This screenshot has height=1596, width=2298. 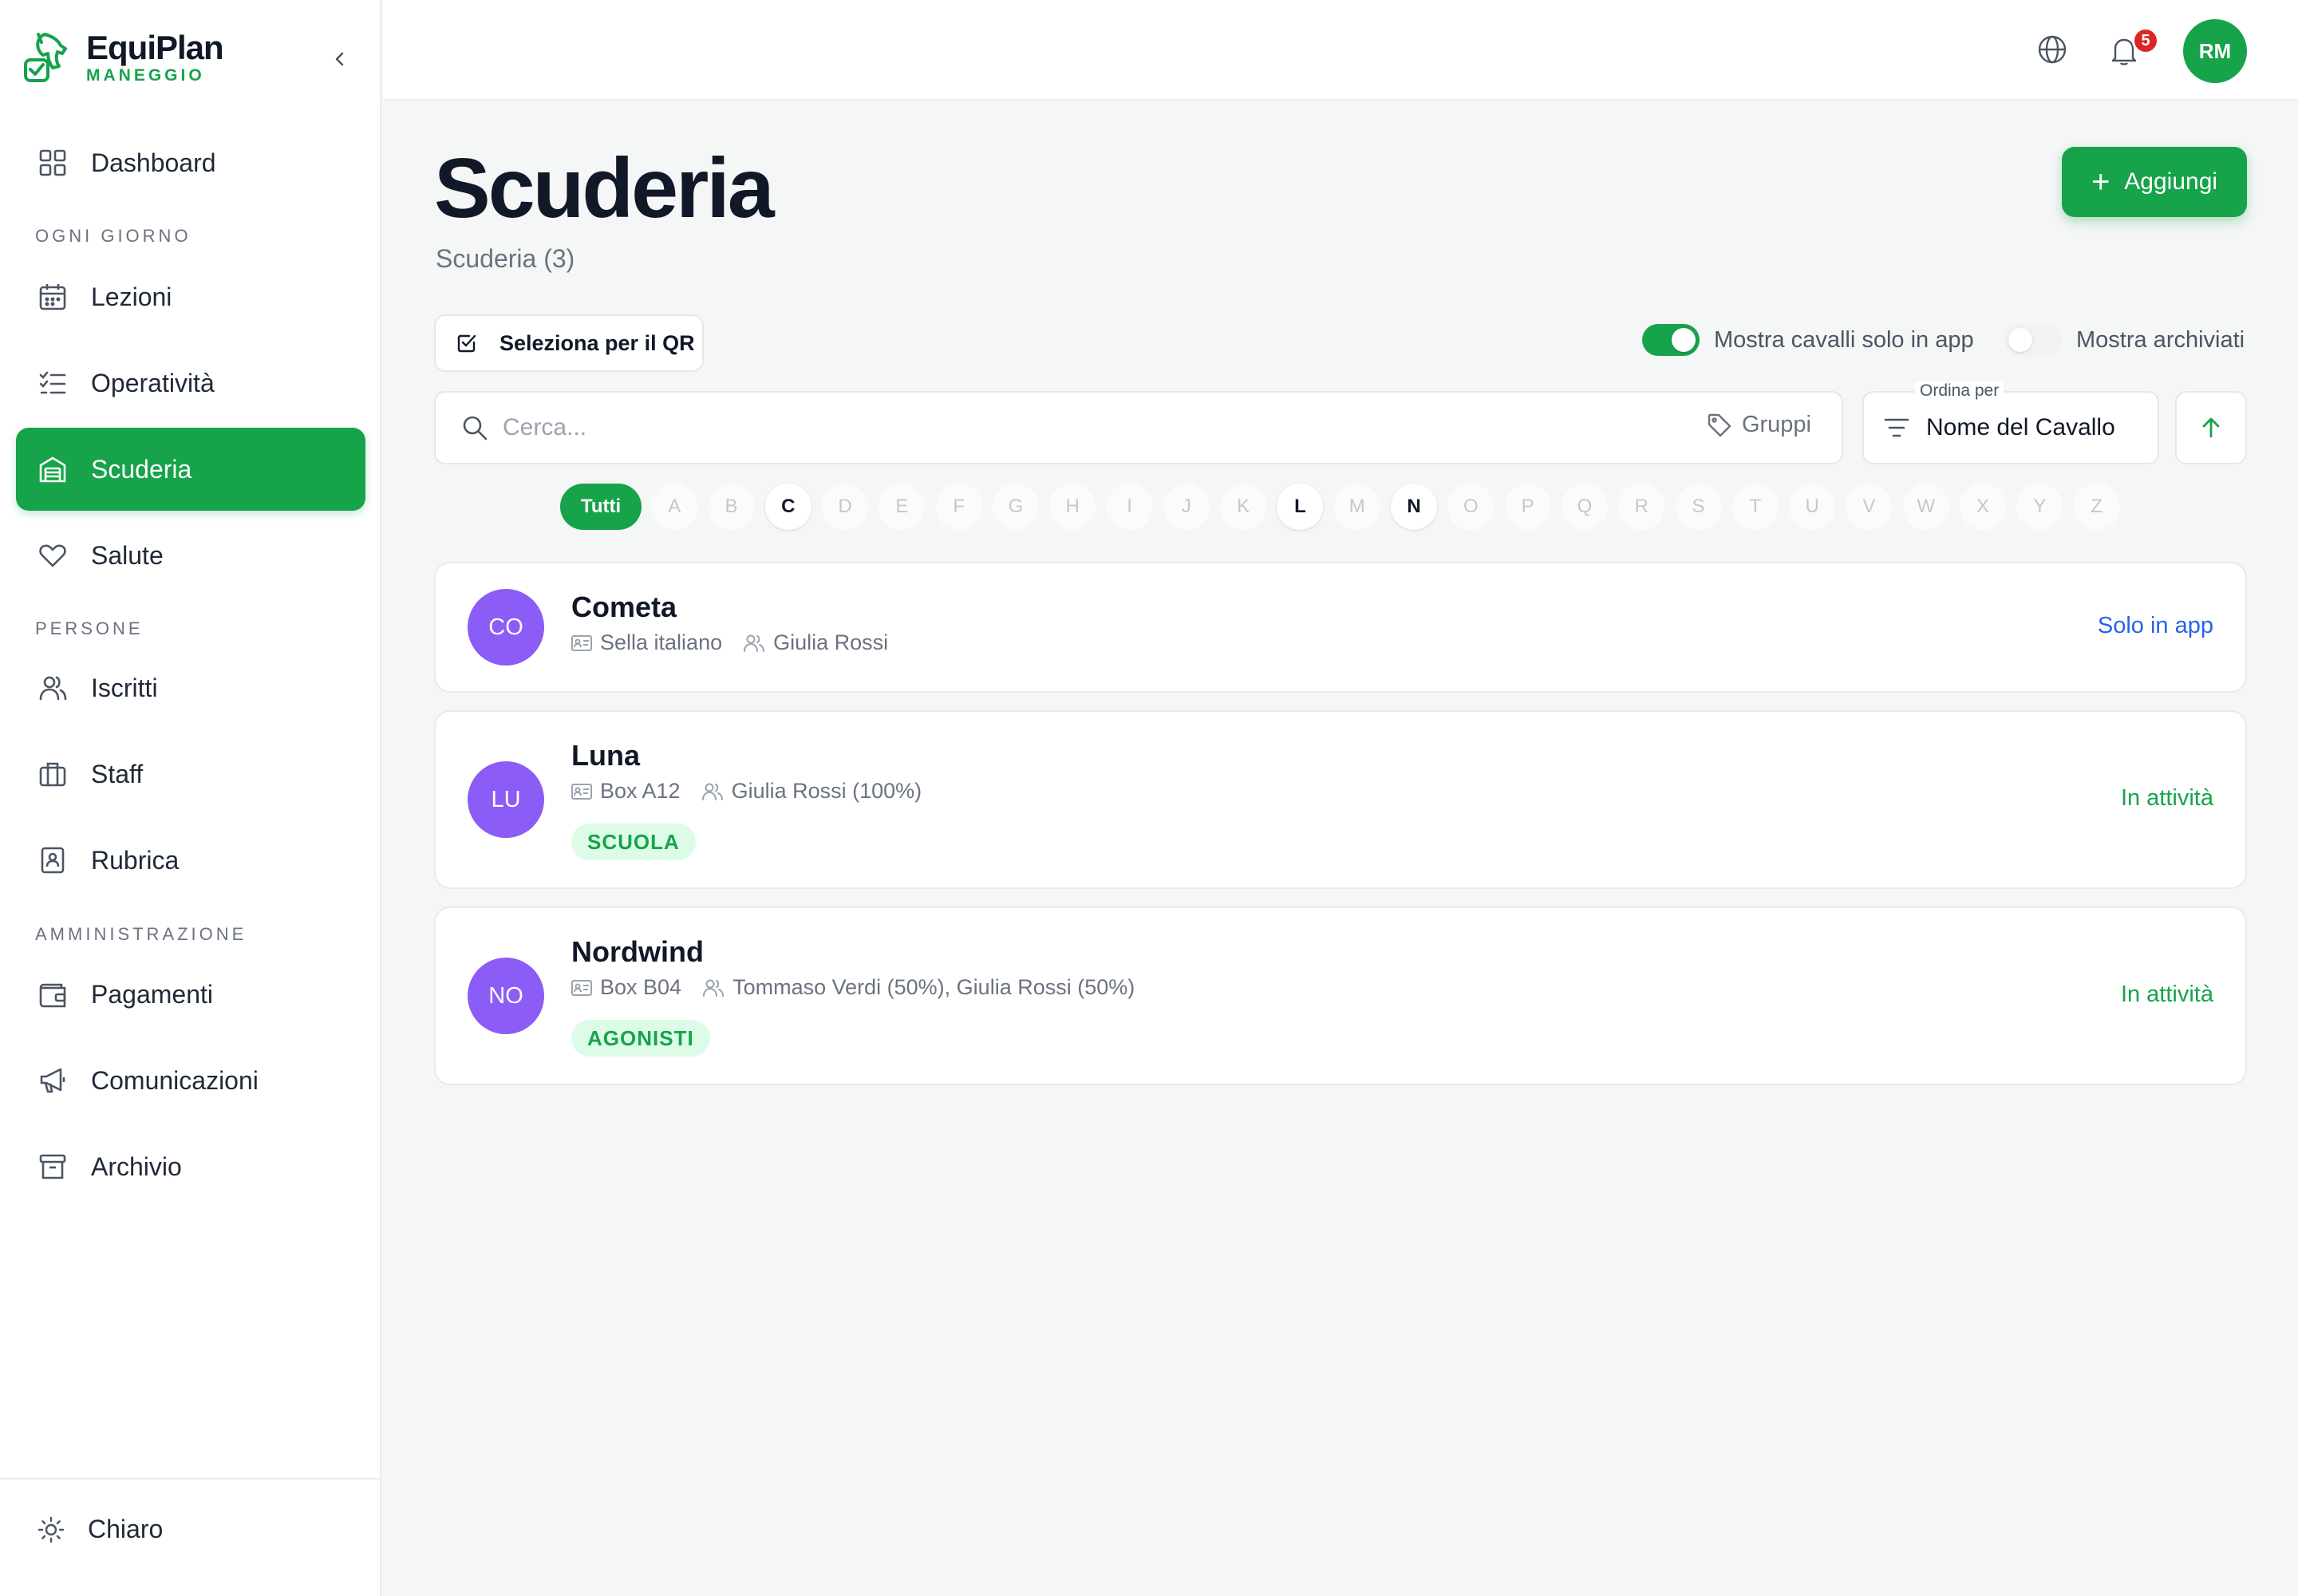 What do you see at coordinates (53, 774) in the screenshot?
I see `briefcase-icon` at bounding box center [53, 774].